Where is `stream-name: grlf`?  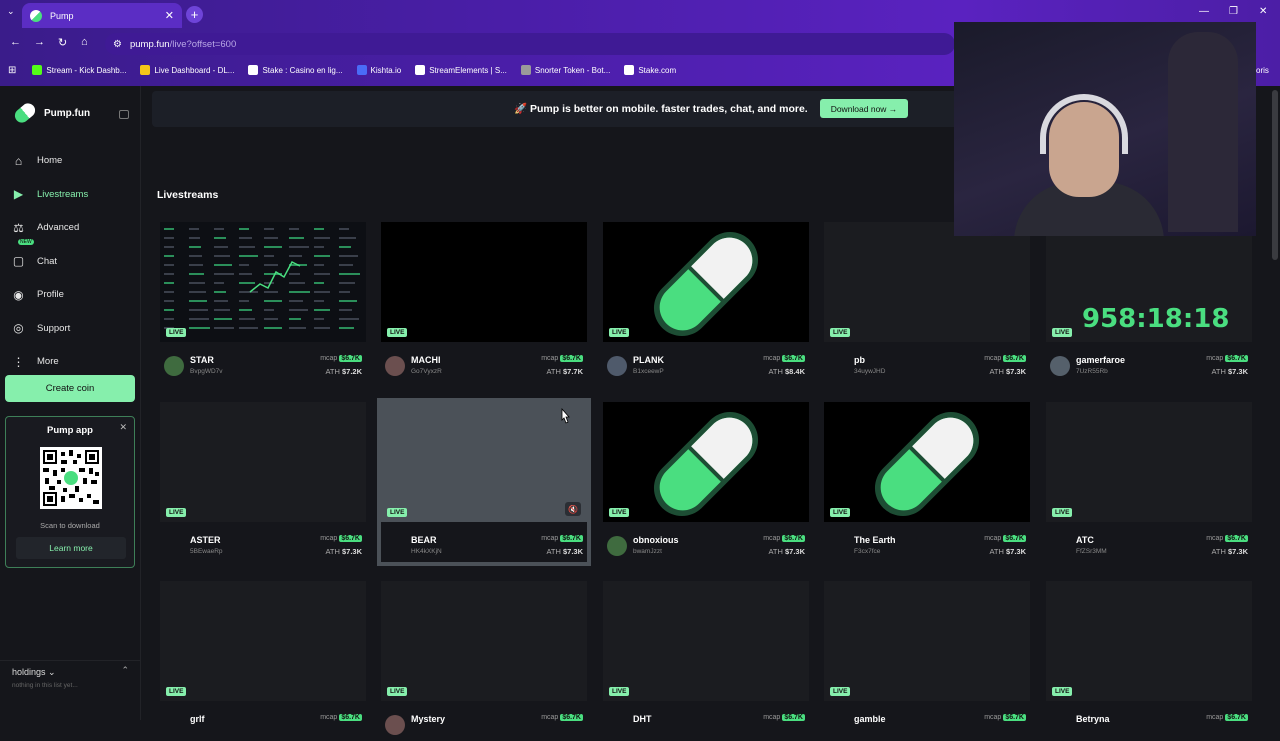
stream-name: grlf is located at coordinates (197, 719).